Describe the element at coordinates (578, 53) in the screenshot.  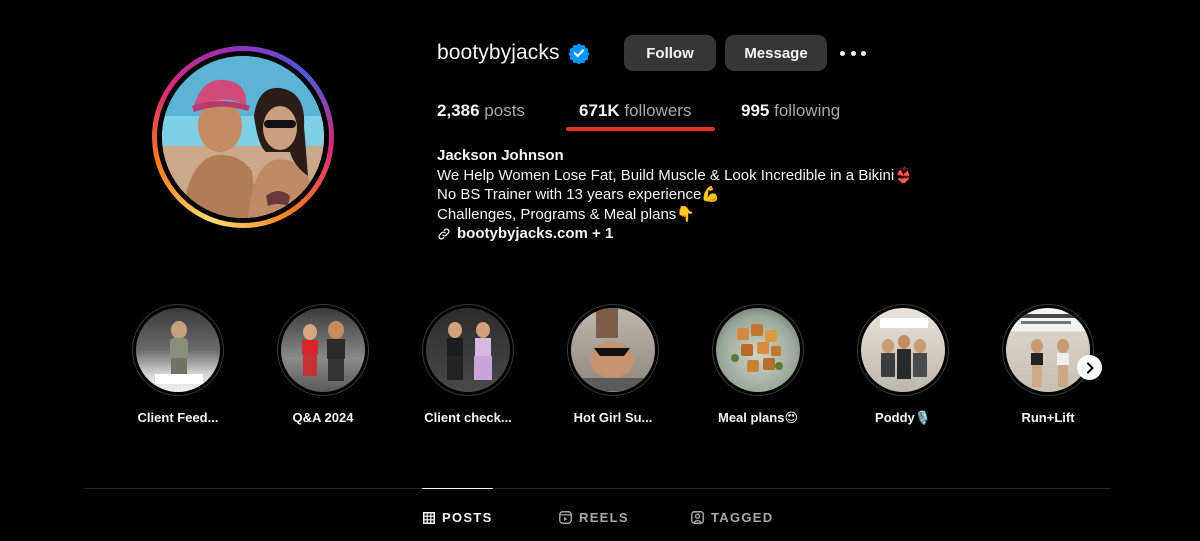
I see `verified-badge-icon` at that location.